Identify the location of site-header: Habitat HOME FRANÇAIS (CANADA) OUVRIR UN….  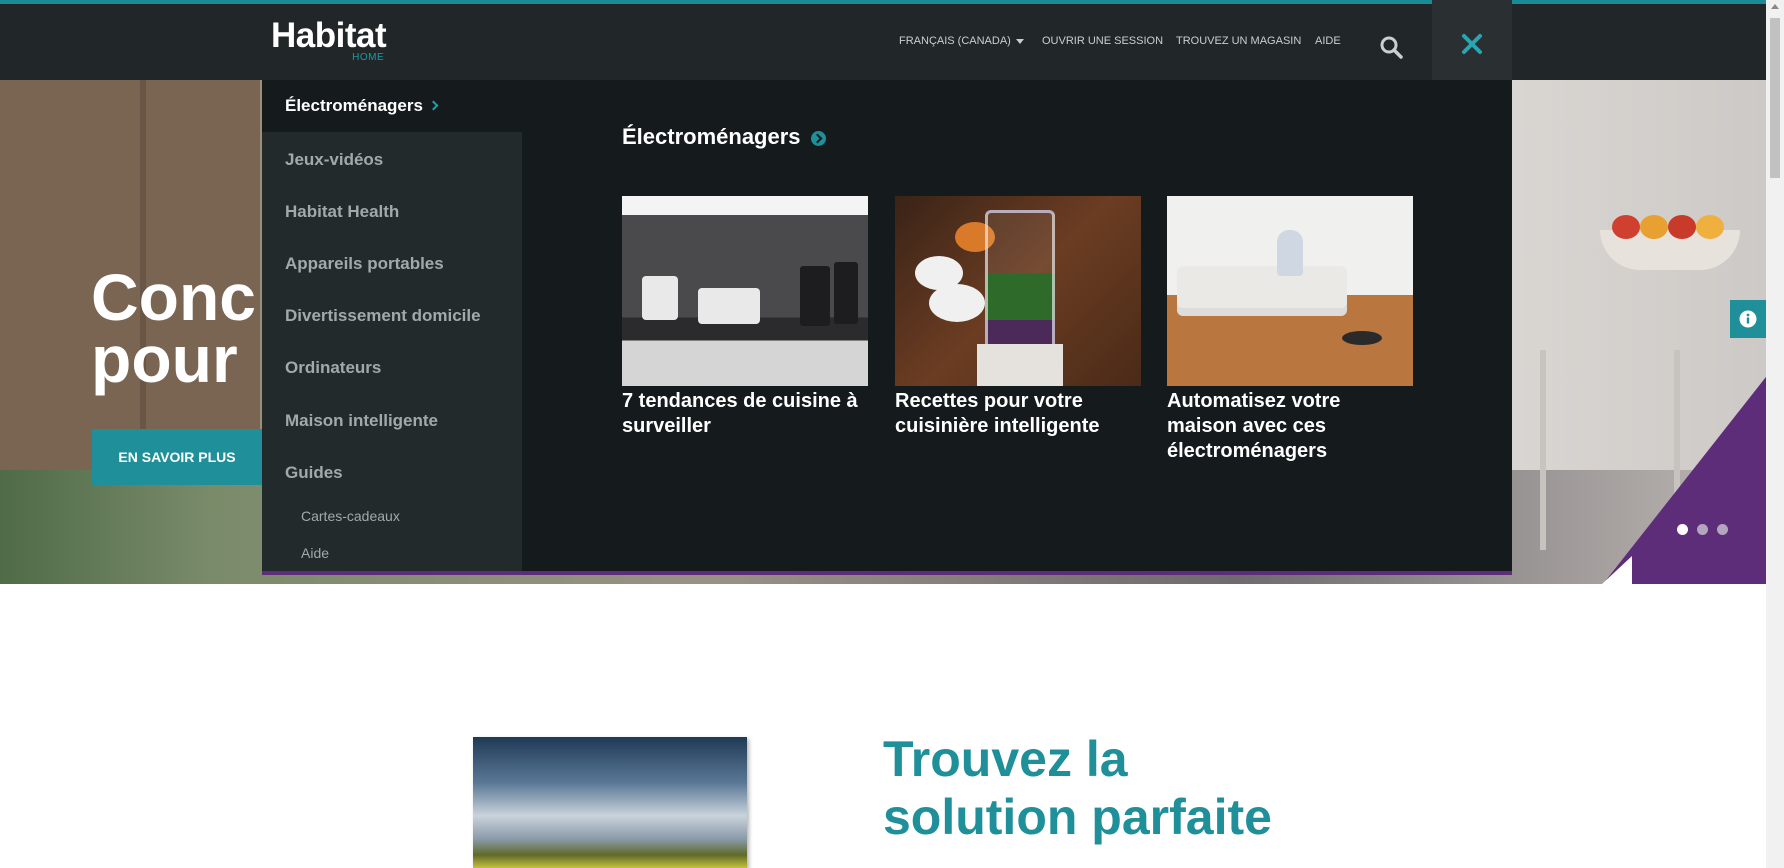
(883, 40).